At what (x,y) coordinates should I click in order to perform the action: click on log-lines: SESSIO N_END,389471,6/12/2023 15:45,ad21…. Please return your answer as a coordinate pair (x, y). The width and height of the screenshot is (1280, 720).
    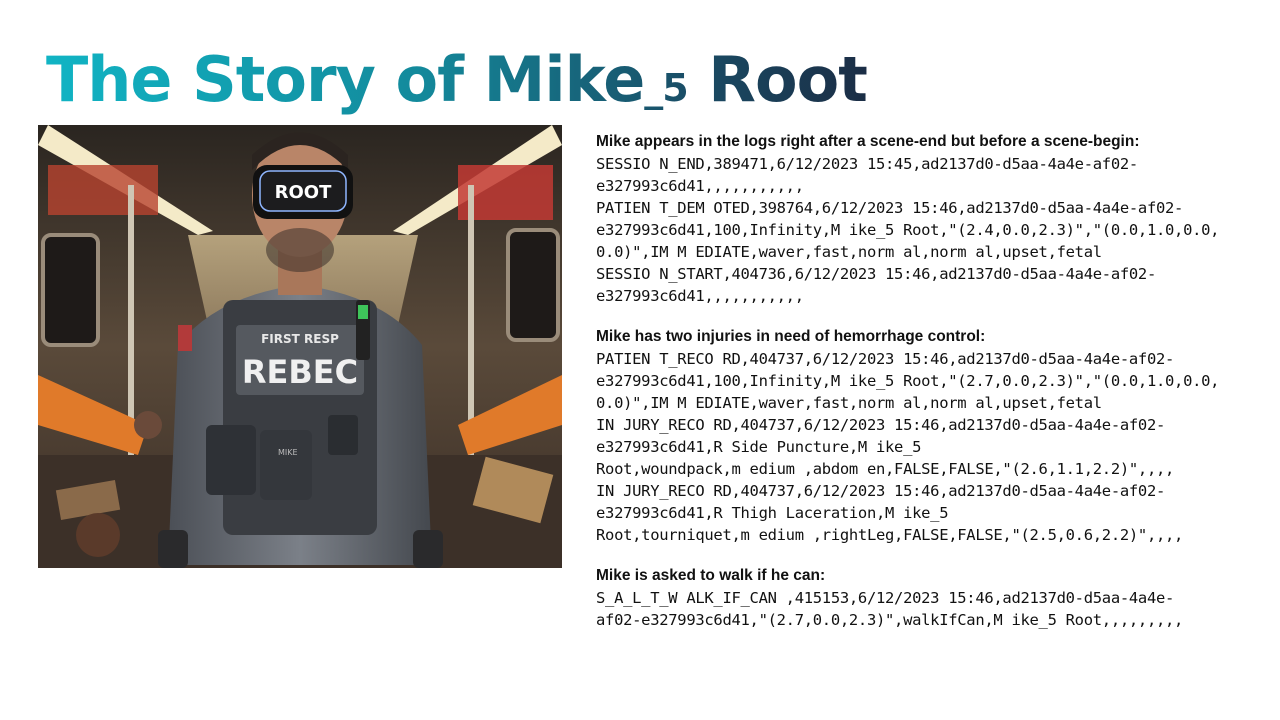
    Looking at the image, I should click on (926, 230).